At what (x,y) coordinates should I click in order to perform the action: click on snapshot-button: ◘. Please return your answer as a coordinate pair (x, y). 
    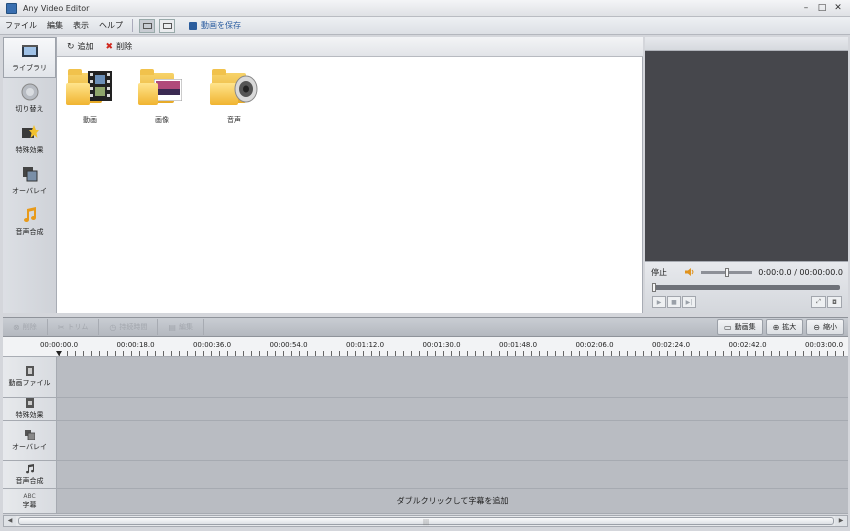
    Looking at the image, I should click on (834, 302).